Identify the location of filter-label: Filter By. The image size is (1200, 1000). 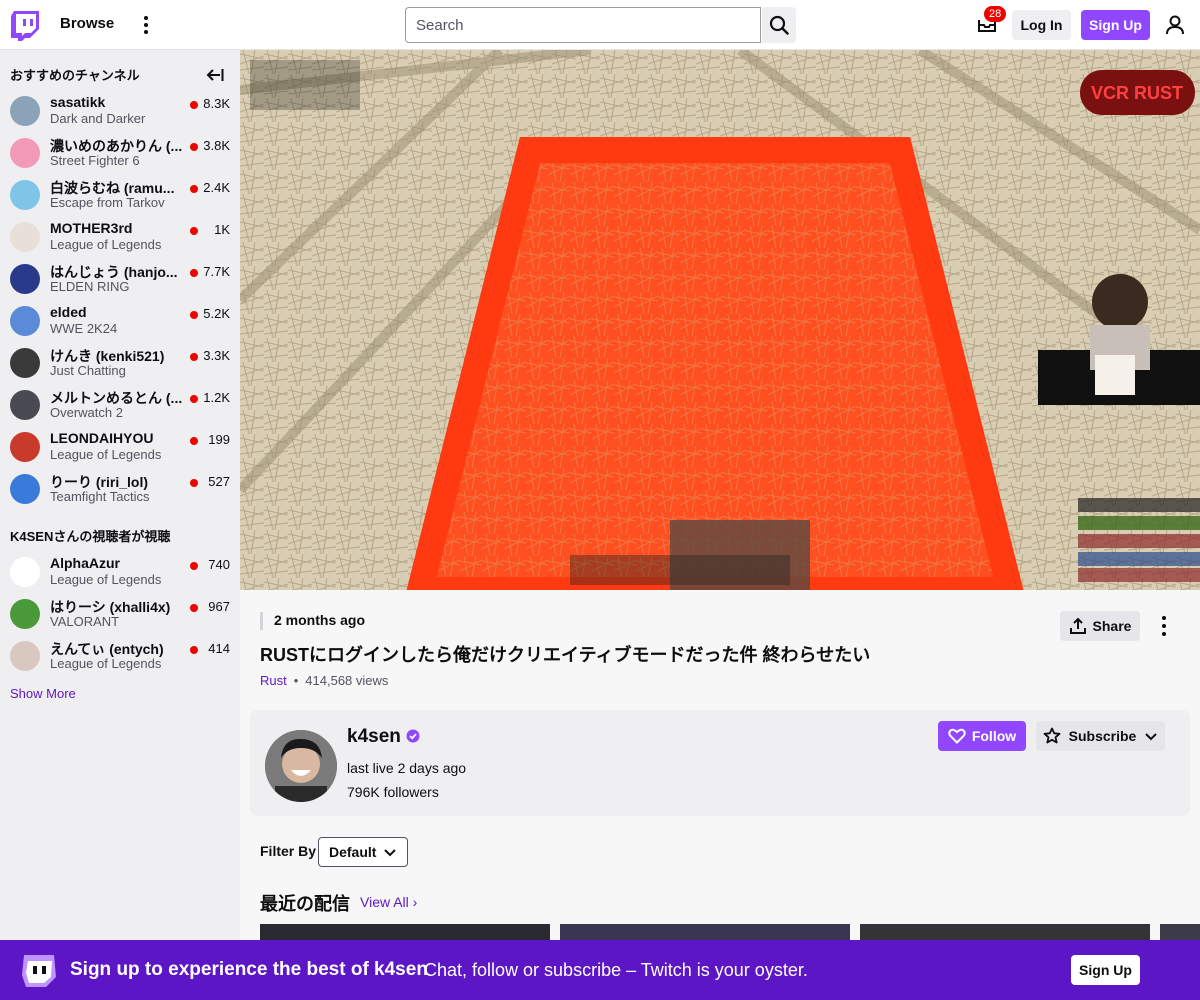
(288, 851).